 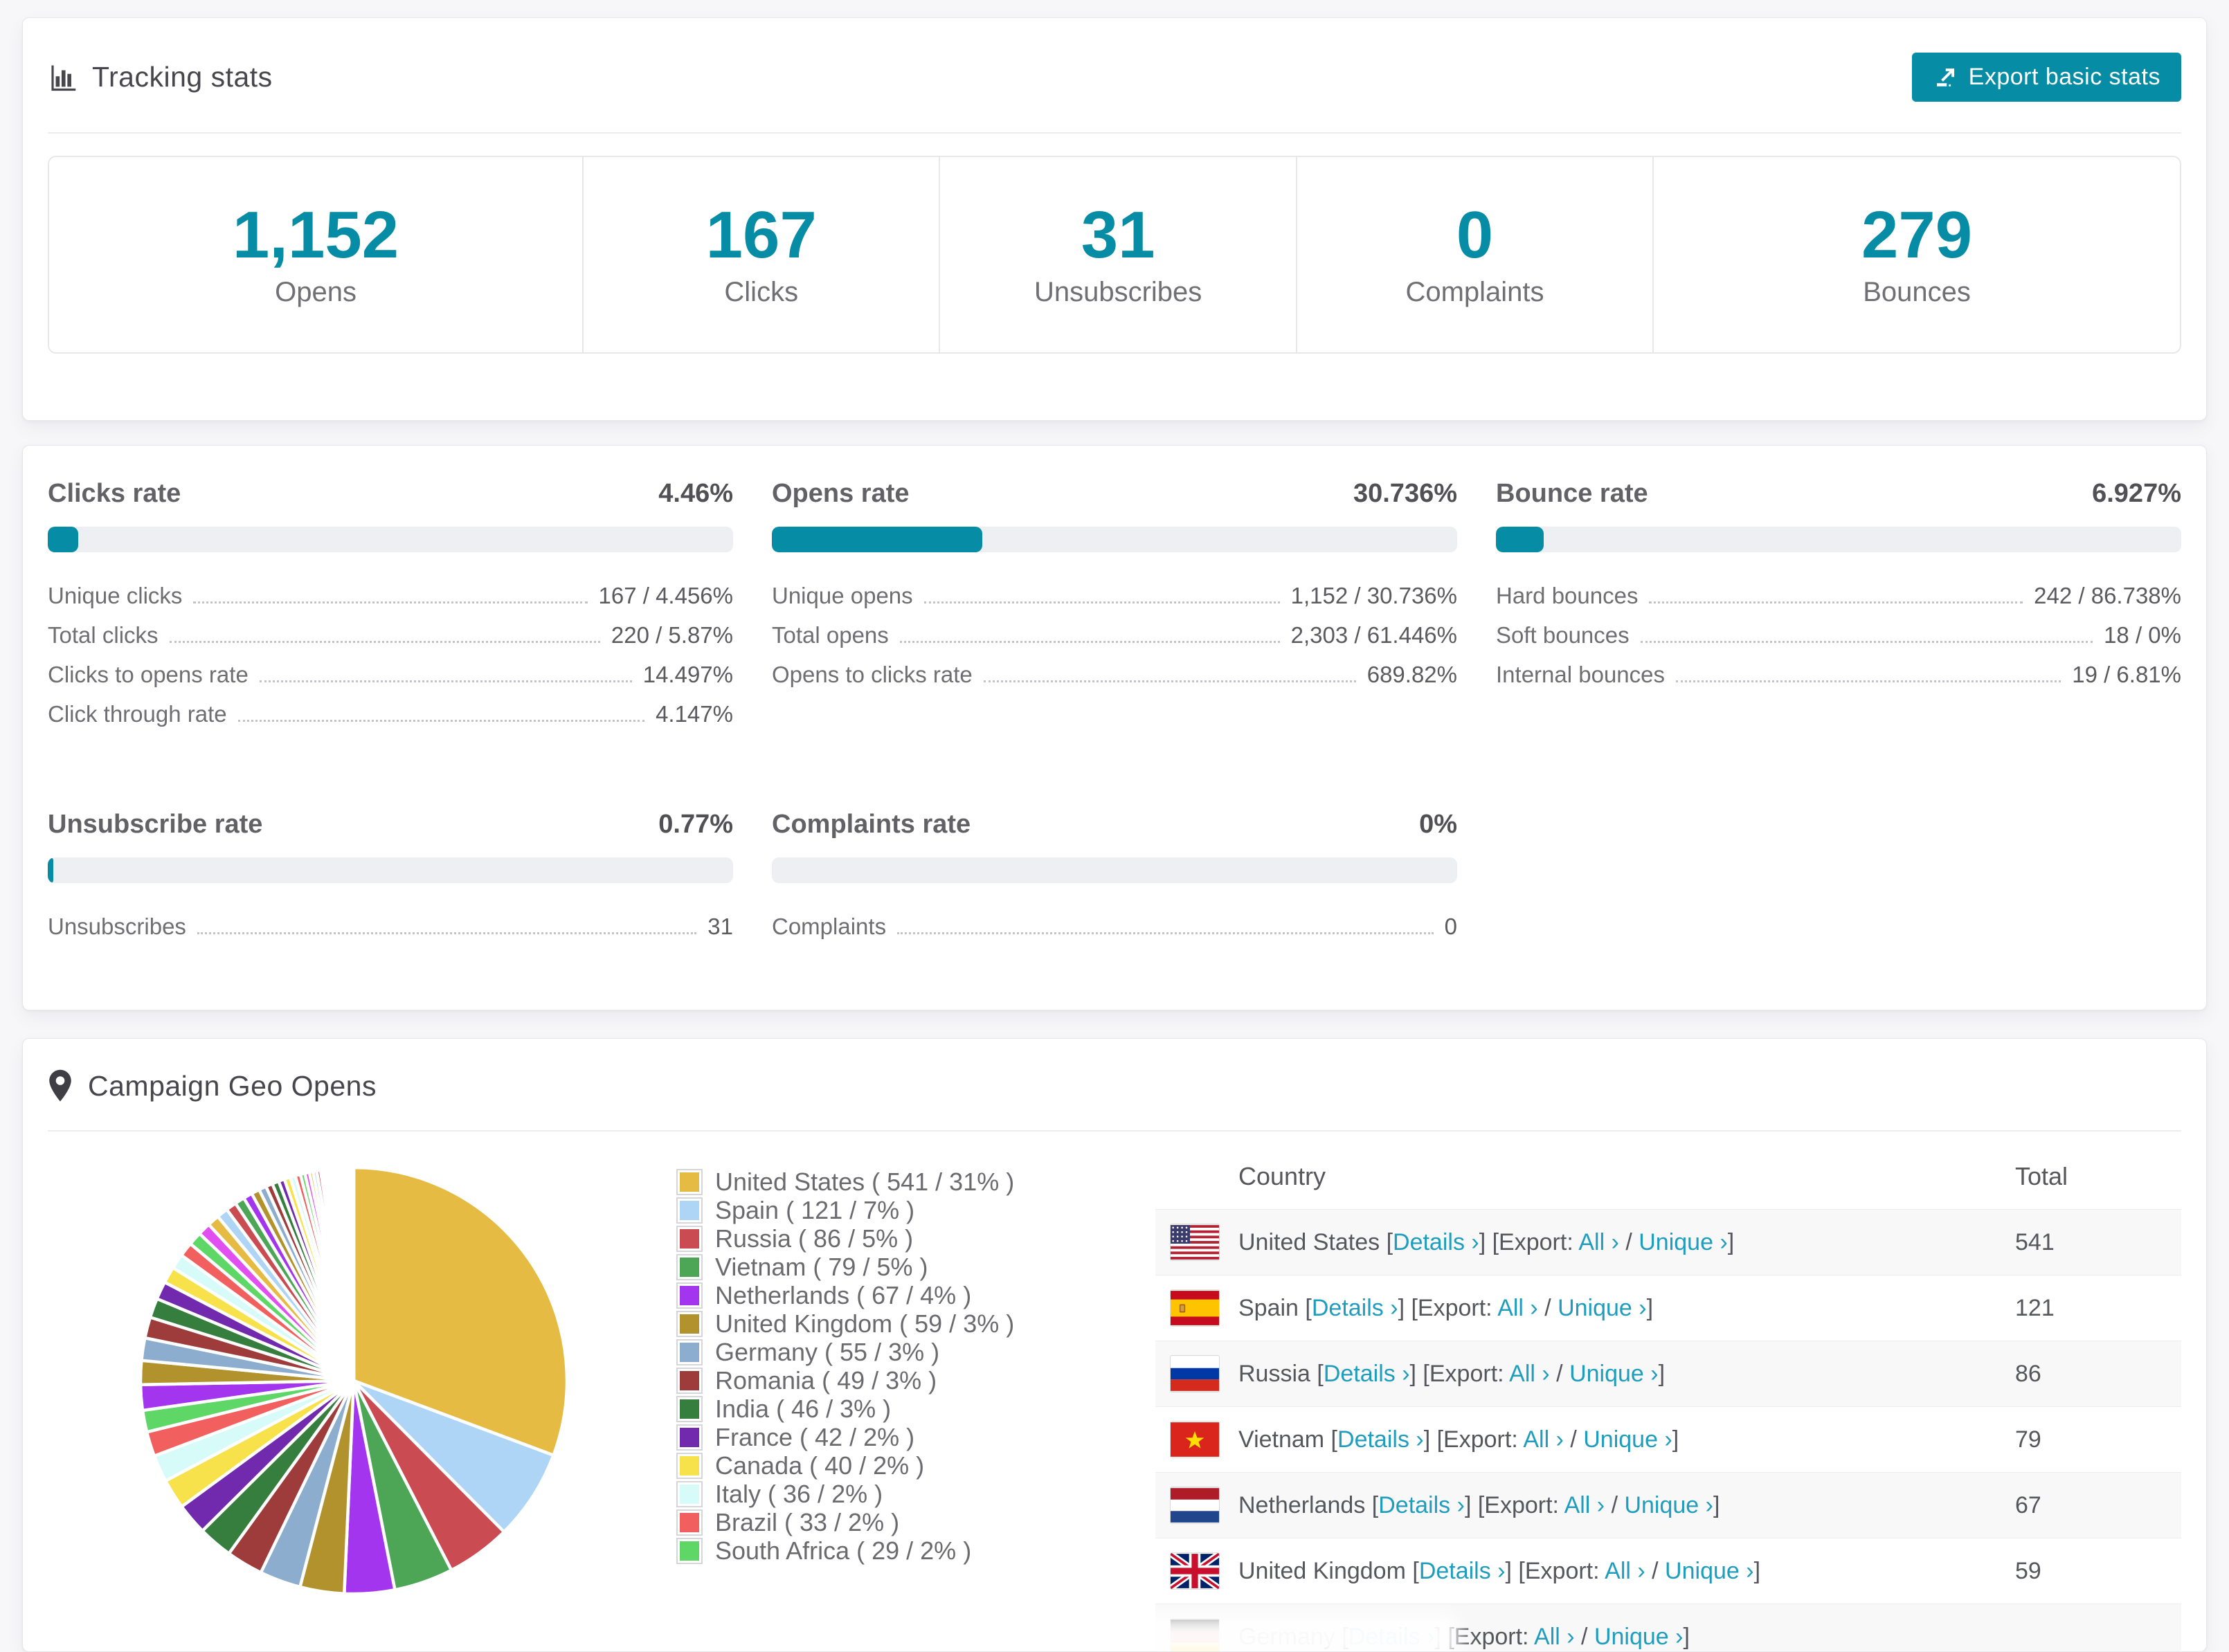 I want to click on rate-stat-rows: Unsubscribes 31, so click(x=390, y=934).